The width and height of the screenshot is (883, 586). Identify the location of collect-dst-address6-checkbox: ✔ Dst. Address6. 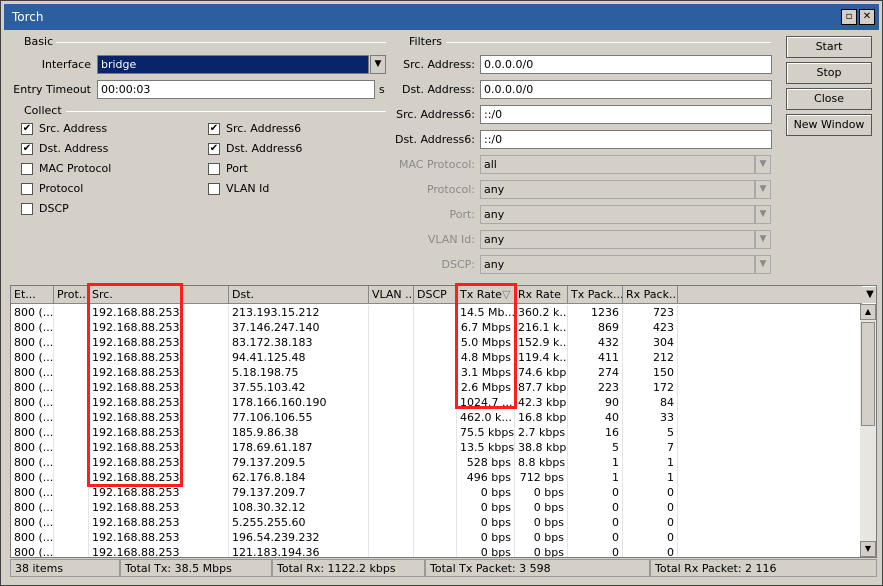
(255, 148).